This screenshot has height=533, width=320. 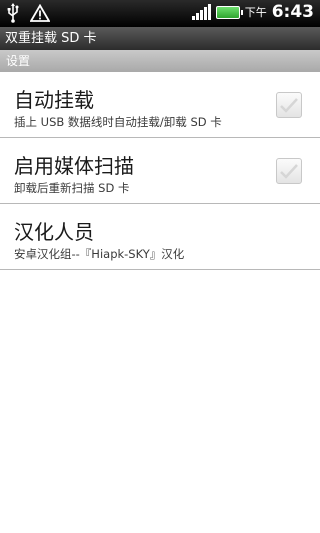 I want to click on signal-icon, so click(x=201, y=12).